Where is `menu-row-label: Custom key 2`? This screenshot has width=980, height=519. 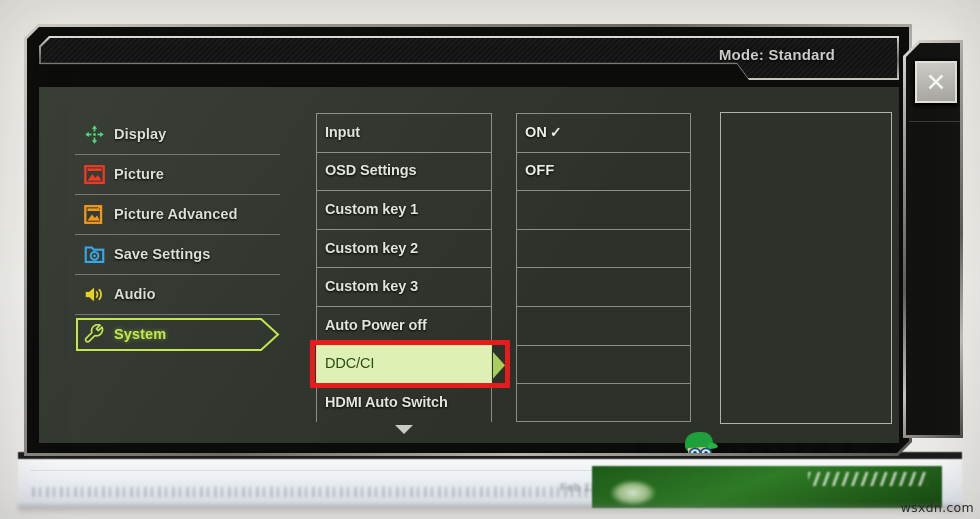
menu-row-label: Custom key 2 is located at coordinates (372, 248).